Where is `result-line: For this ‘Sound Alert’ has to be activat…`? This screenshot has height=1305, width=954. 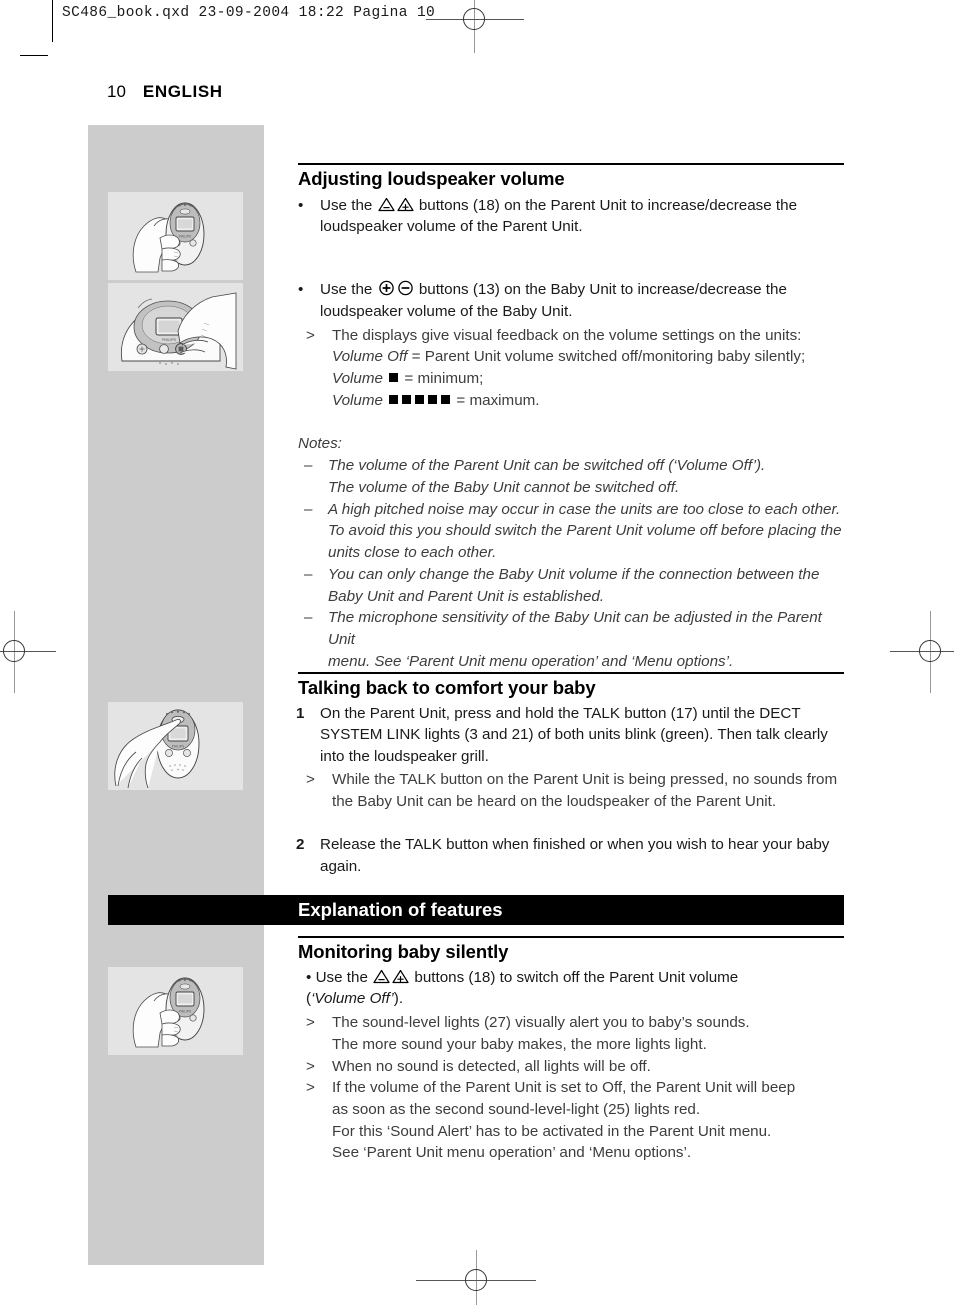
result-line: For this ‘Sound Alert’ has to be activat… is located at coordinates (552, 1131).